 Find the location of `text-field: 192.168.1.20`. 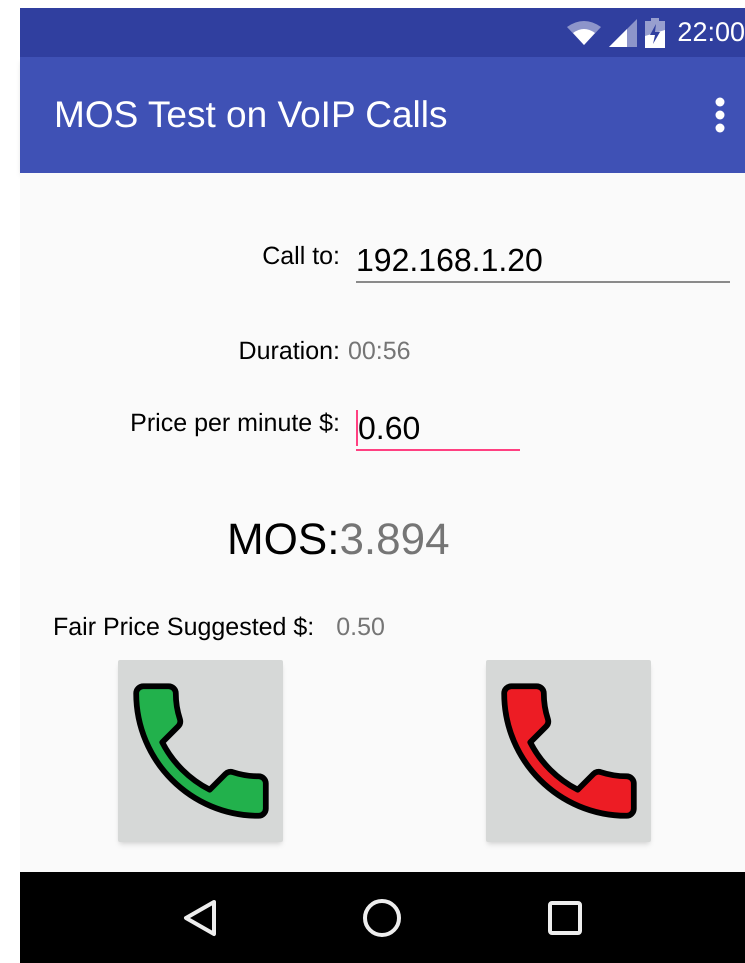

text-field: 192.168.1.20 is located at coordinates (543, 261).